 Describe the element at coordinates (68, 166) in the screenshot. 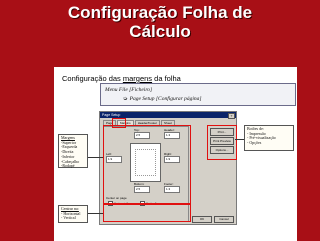

I see `list-item: -Rodapé` at that location.